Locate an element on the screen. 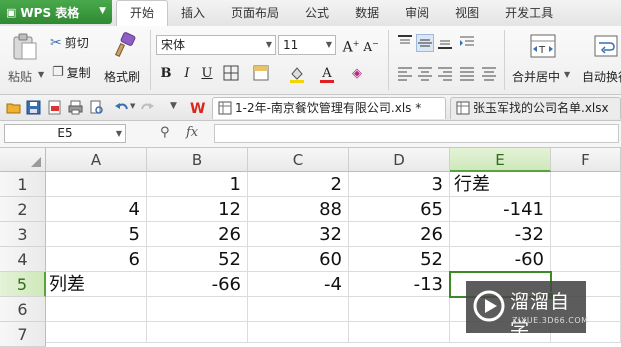  underline-button: U is located at coordinates (207, 74).